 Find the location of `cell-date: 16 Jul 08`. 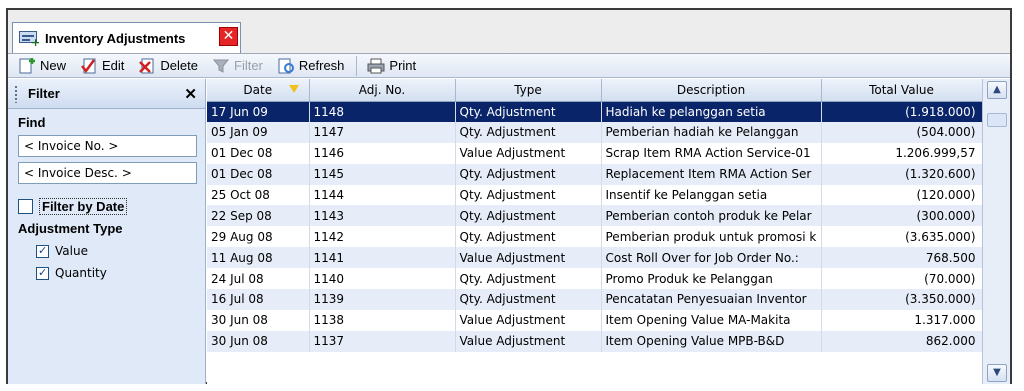

cell-date: 16 Jul 08 is located at coordinates (258, 299).